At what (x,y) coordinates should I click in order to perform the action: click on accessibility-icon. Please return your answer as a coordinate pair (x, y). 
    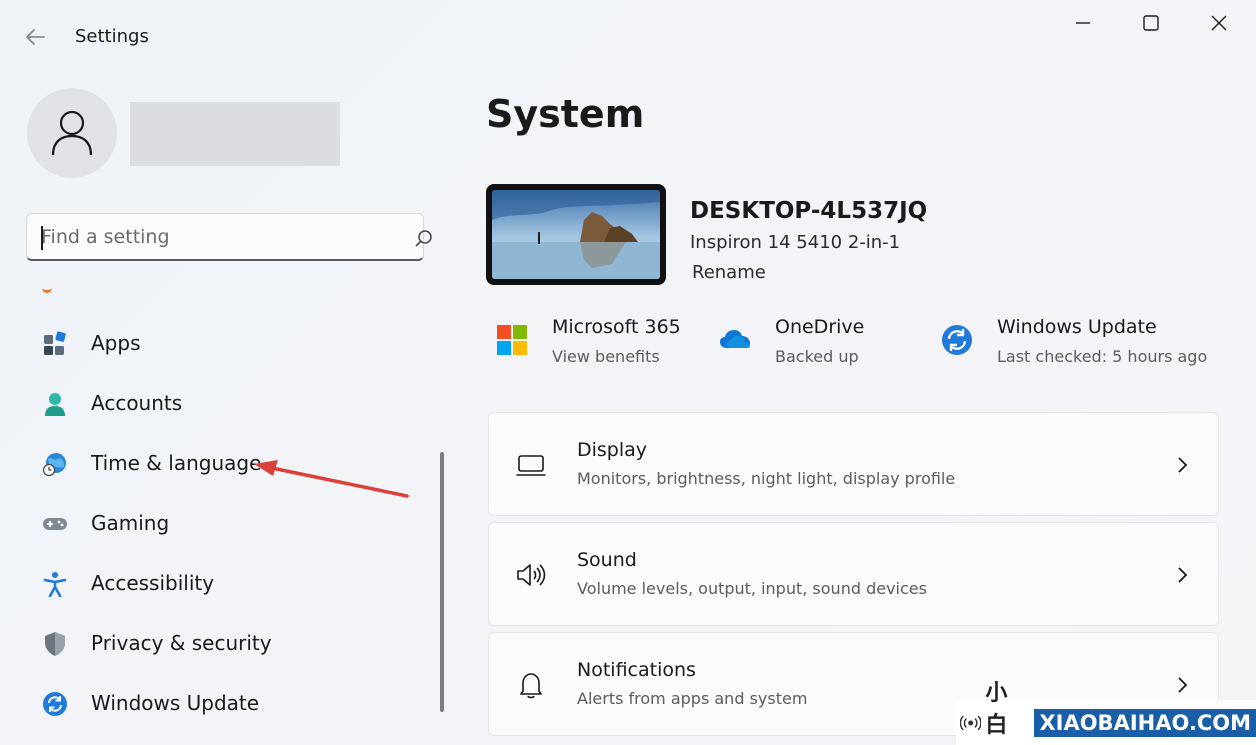
    Looking at the image, I should click on (55, 584).